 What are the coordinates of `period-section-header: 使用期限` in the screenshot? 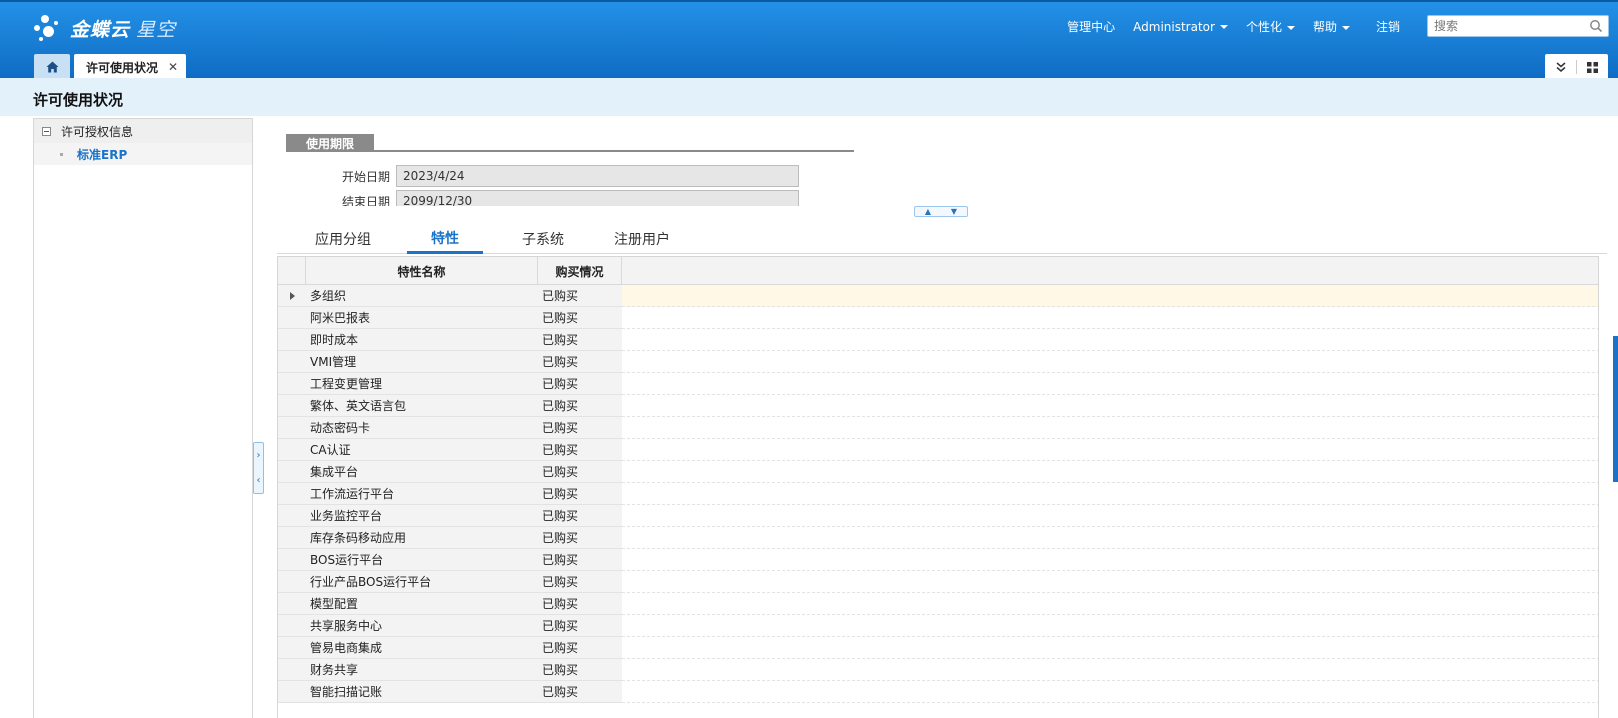 It's located at (570, 142).